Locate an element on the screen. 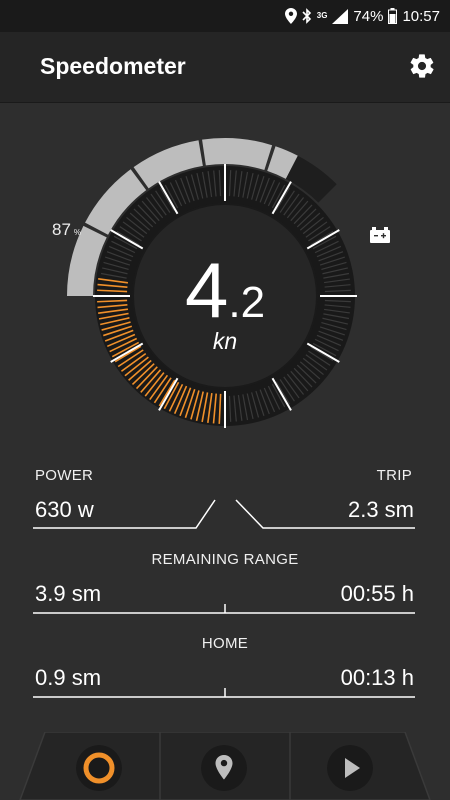 Image resolution: width=450 pixels, height=800 pixels. gear-icon is located at coordinates (422, 66).